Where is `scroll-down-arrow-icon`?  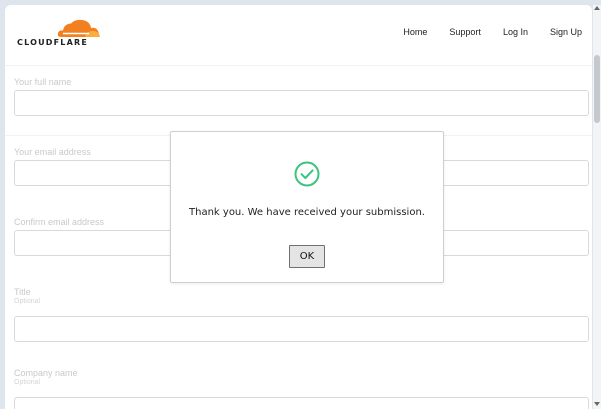 scroll-down-arrow-icon is located at coordinates (597, 404).